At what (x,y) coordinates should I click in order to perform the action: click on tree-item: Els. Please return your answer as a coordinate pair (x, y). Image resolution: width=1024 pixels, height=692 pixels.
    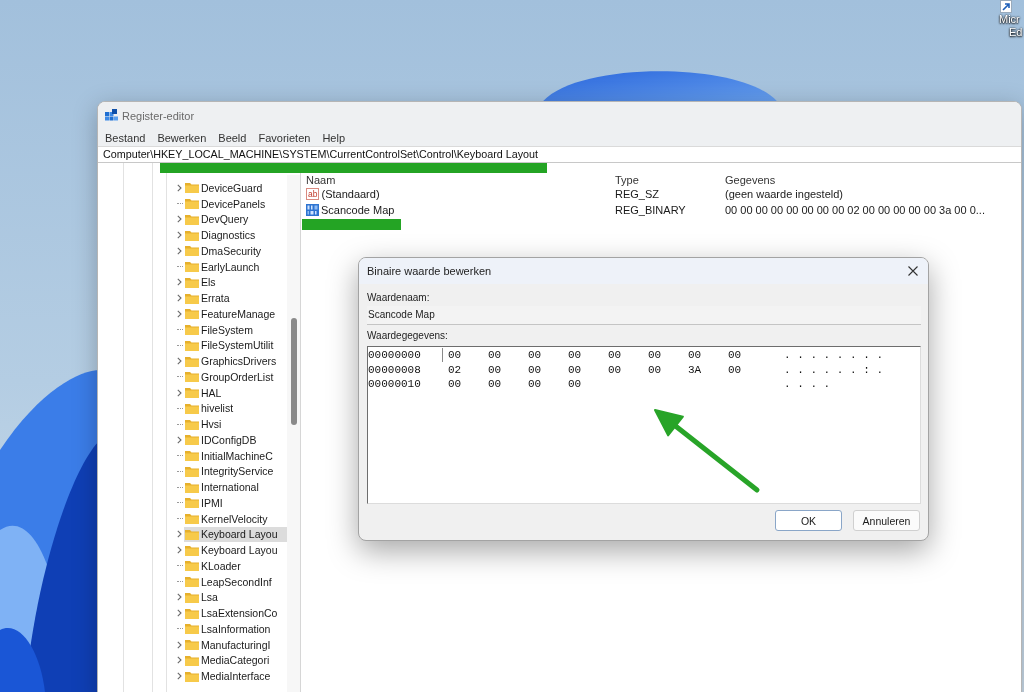
    Looking at the image, I should click on (235, 282).